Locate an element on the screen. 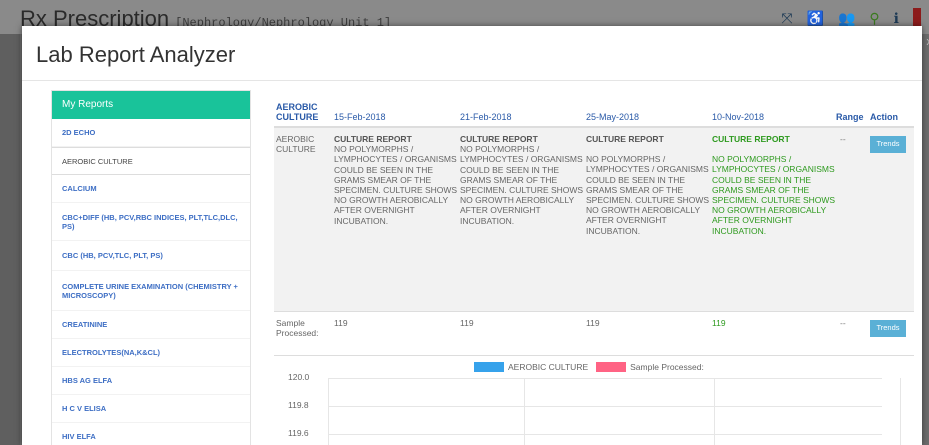 The width and height of the screenshot is (929, 445). row-test-name: AEROBIC CULTURE is located at coordinates (296, 144).